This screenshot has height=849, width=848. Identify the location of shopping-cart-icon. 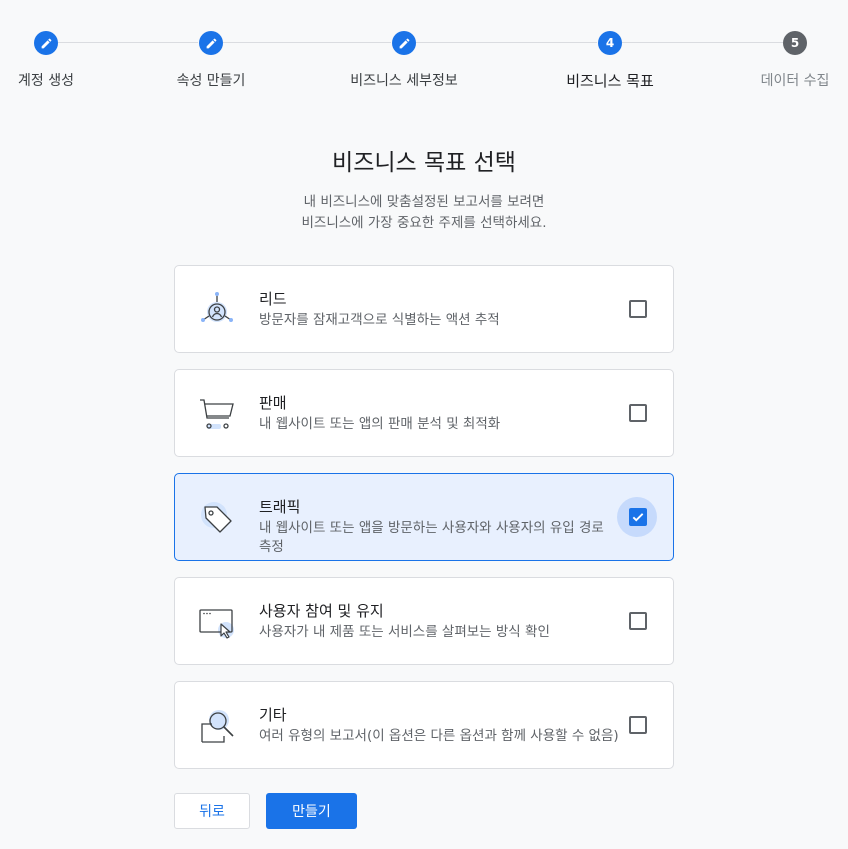
(217, 414).